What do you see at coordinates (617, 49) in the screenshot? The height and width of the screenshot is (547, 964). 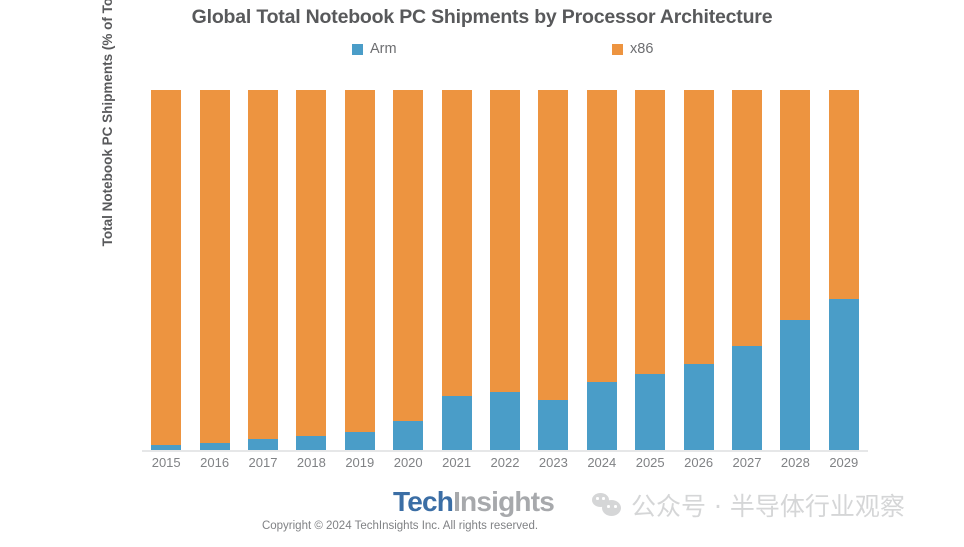 I see `legend-swatch-x86` at bounding box center [617, 49].